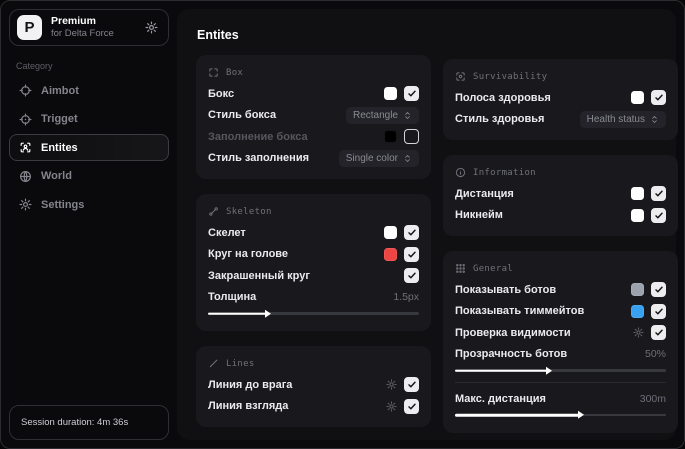  I want to click on brand-card: P Premium for Delta Force, so click(89, 27).